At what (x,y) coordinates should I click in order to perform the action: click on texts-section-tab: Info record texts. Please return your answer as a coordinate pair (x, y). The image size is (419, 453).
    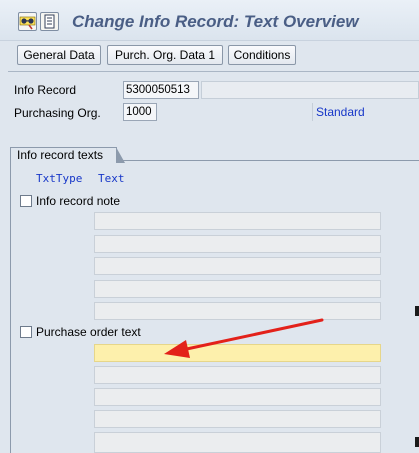
    Looking at the image, I should click on (67, 155).